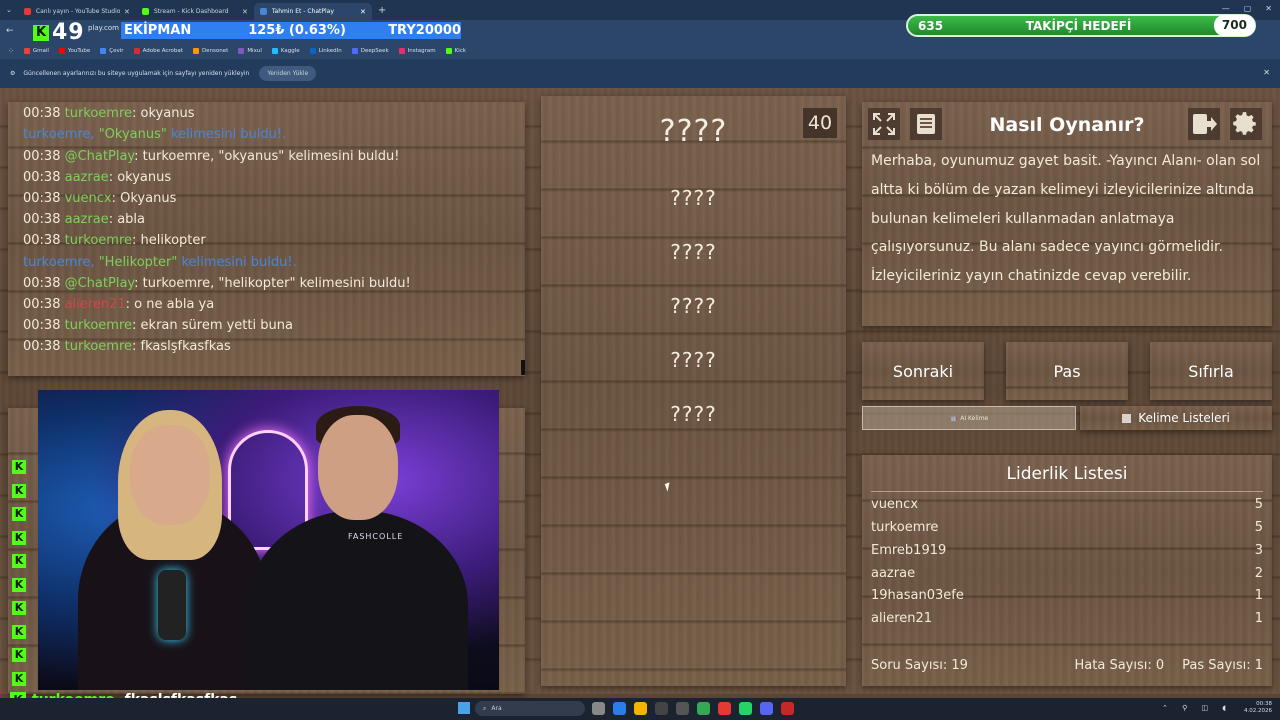  I want to click on chat-message: 00:38 turkoemre: fkaslşfkasfkas, so click(127, 346).